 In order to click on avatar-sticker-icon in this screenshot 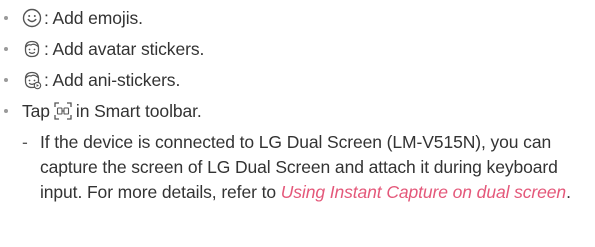, I will do `click(32, 49)`.